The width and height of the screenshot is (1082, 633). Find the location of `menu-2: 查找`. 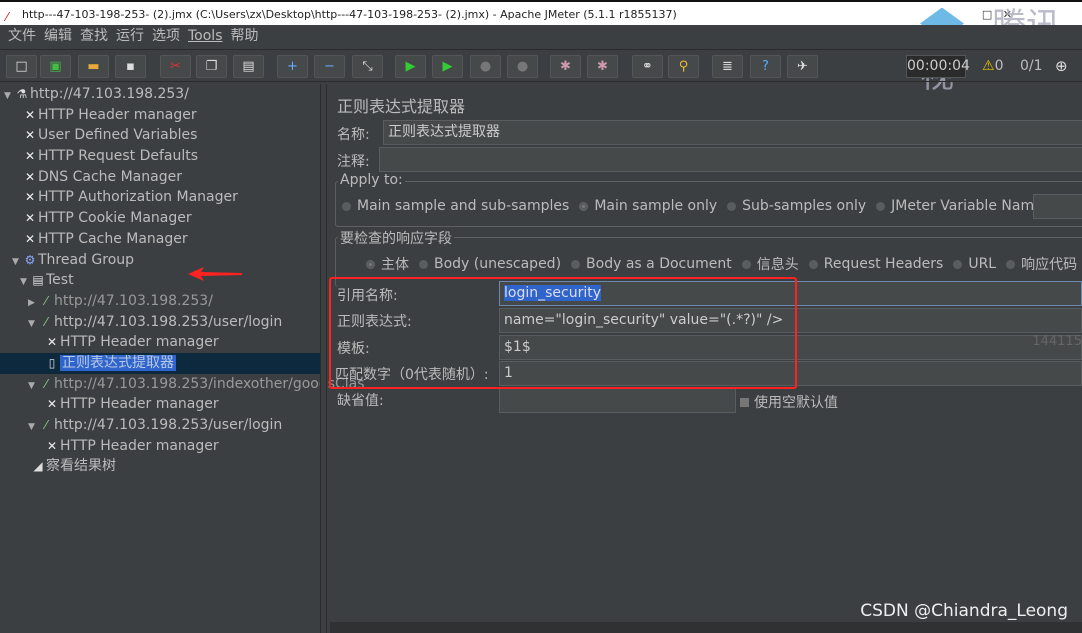

menu-2: 查找 is located at coordinates (94, 36).